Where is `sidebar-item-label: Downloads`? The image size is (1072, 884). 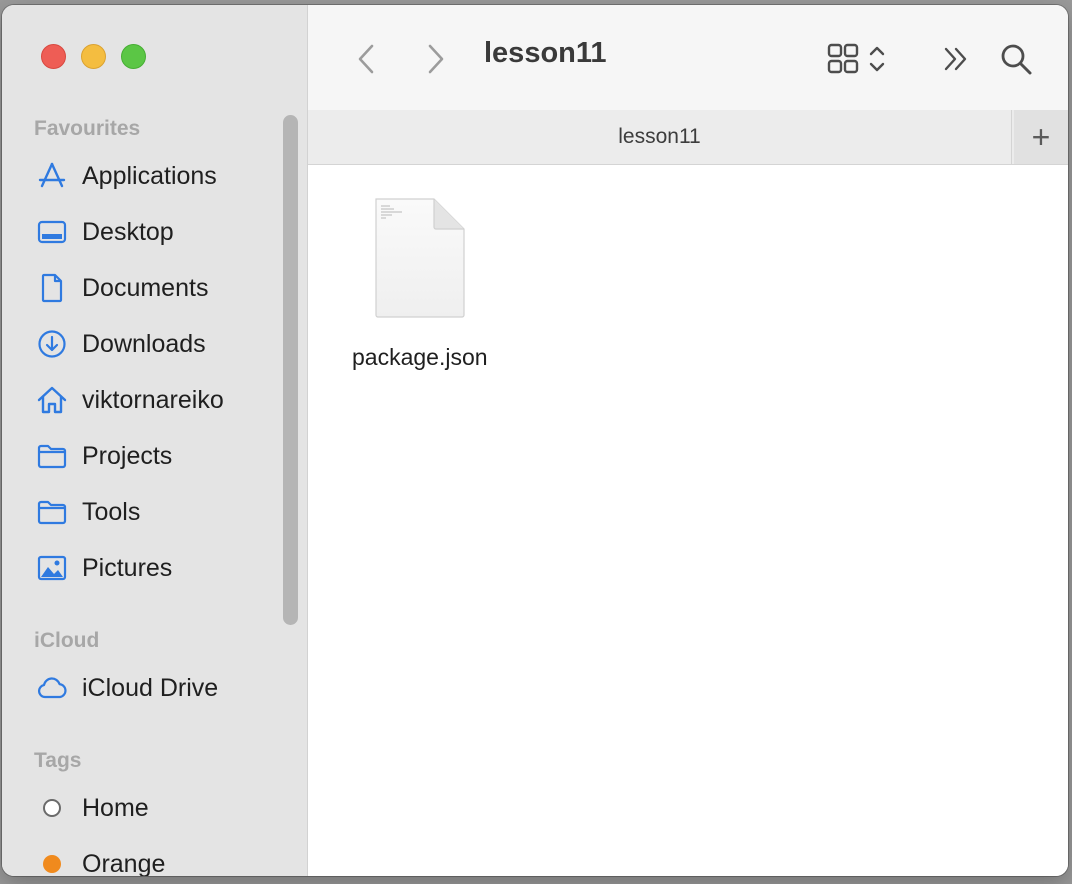
sidebar-item-label: Downloads is located at coordinates (144, 343).